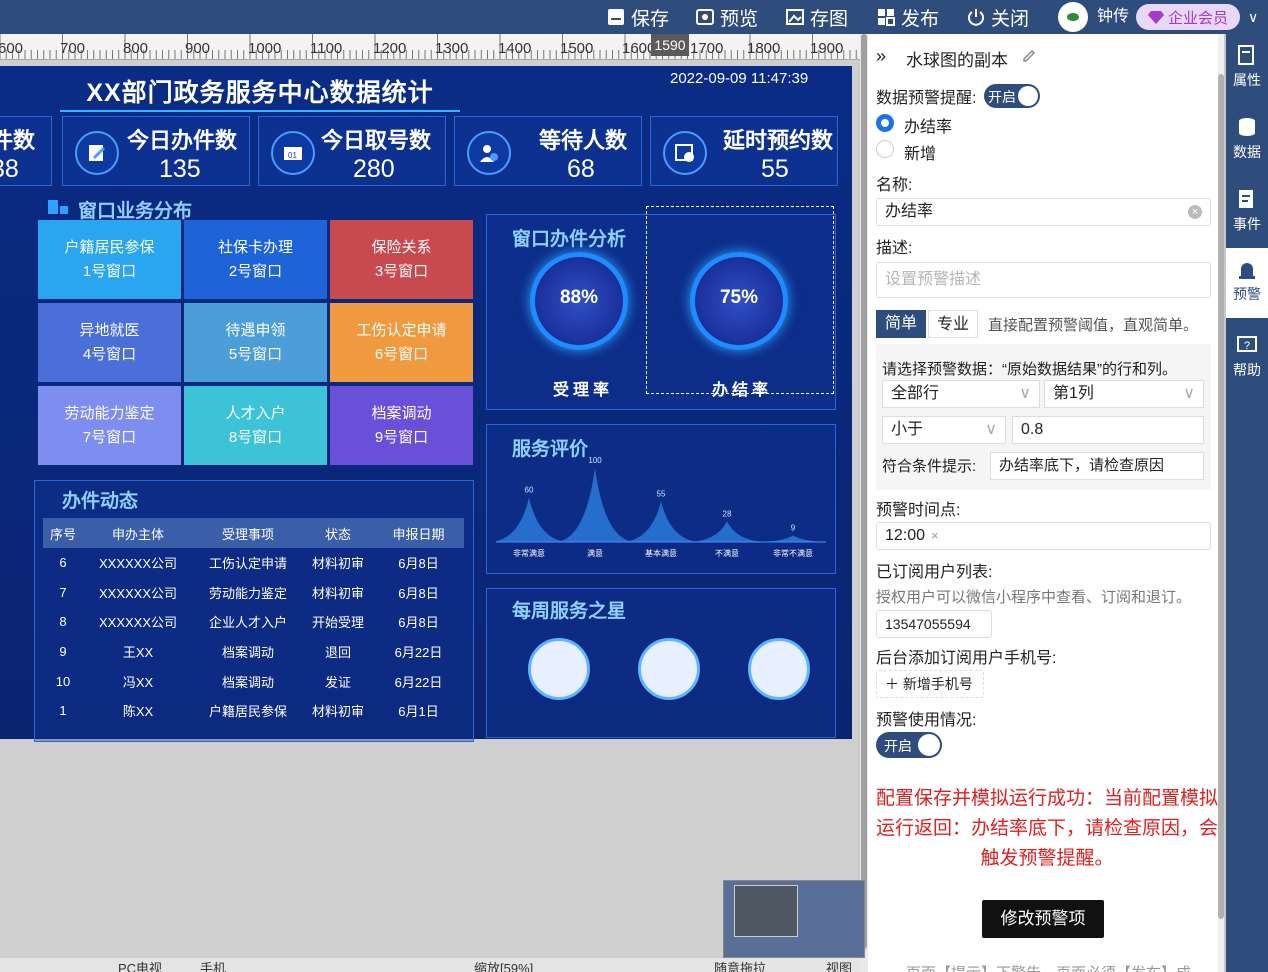 Image resolution: width=1268 pixels, height=972 pixels. What do you see at coordinates (26, 151) in the screenshot?
I see `stat-card: 件数 38` at bounding box center [26, 151].